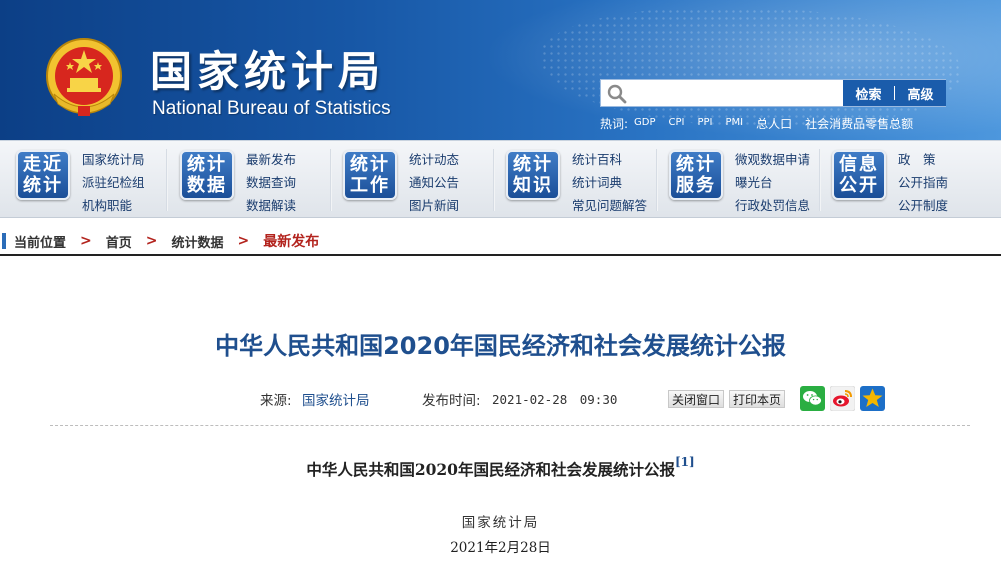 The image size is (1001, 582). What do you see at coordinates (735, 124) in the screenshot?
I see `hot-word-pmi: PMI` at bounding box center [735, 124].